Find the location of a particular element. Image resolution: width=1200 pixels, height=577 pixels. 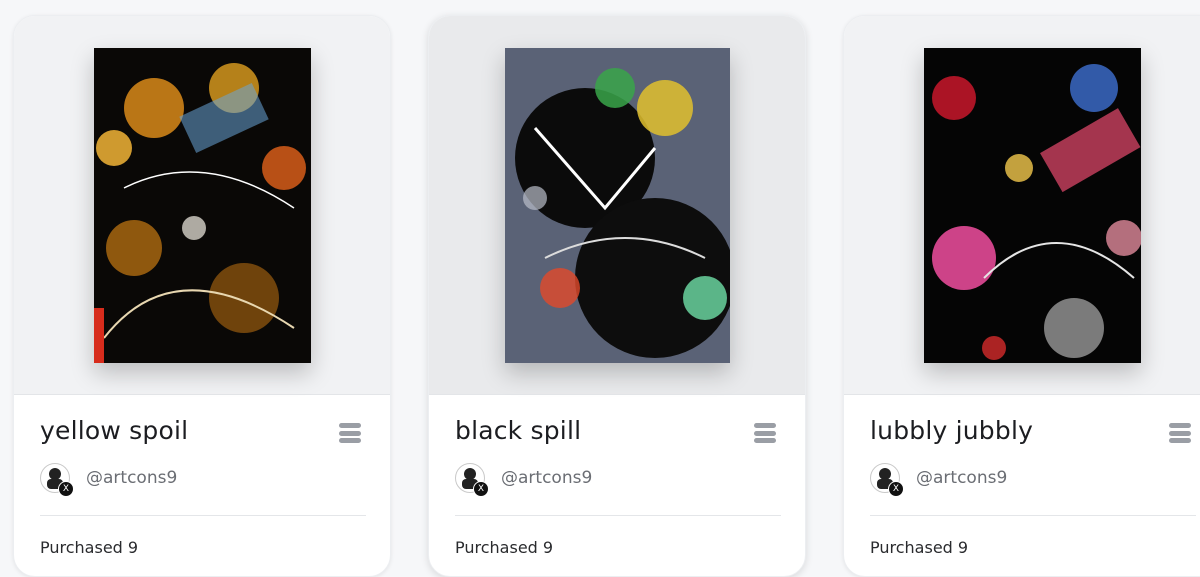

artwork-title: black spill is located at coordinates (518, 430).